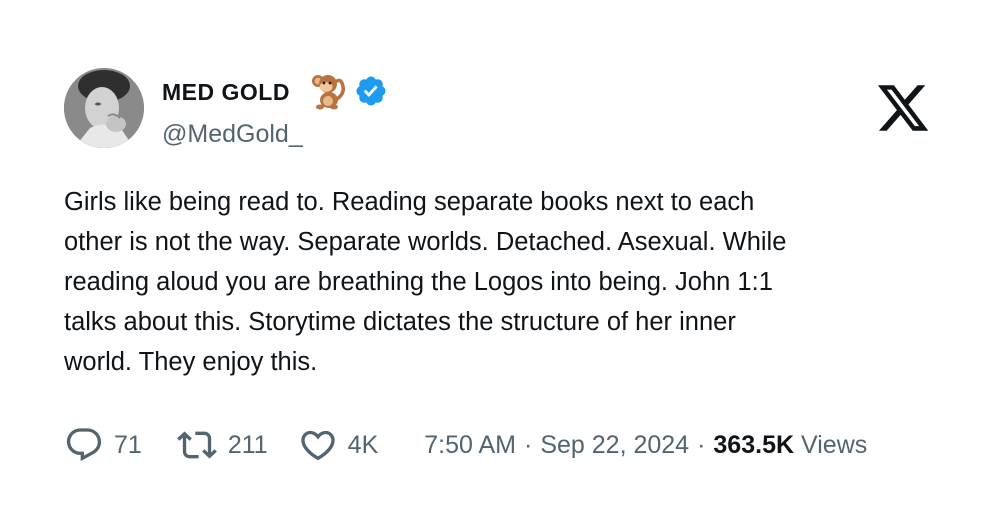  What do you see at coordinates (470, 445) in the screenshot?
I see `tweet-time: 7:50 AM` at bounding box center [470, 445].